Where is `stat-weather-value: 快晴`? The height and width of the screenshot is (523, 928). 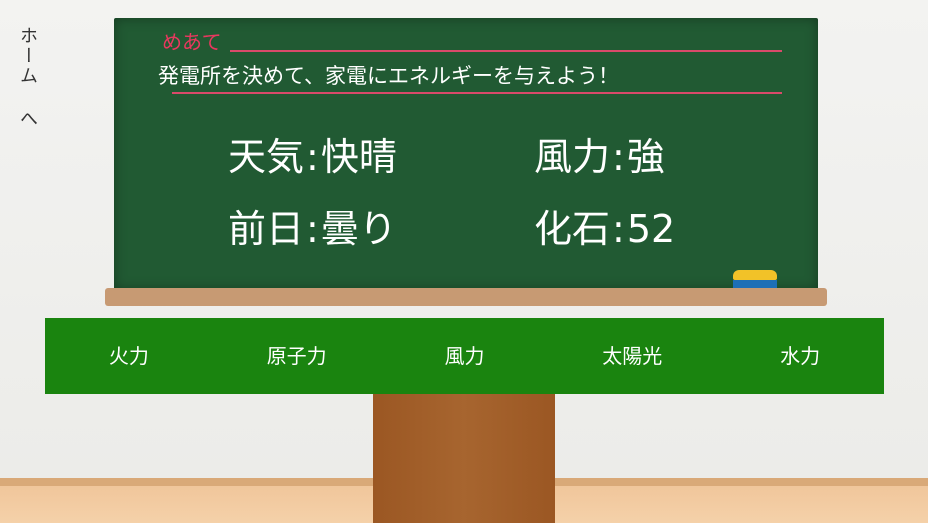
stat-weather-value: 快晴 is located at coordinates (358, 157).